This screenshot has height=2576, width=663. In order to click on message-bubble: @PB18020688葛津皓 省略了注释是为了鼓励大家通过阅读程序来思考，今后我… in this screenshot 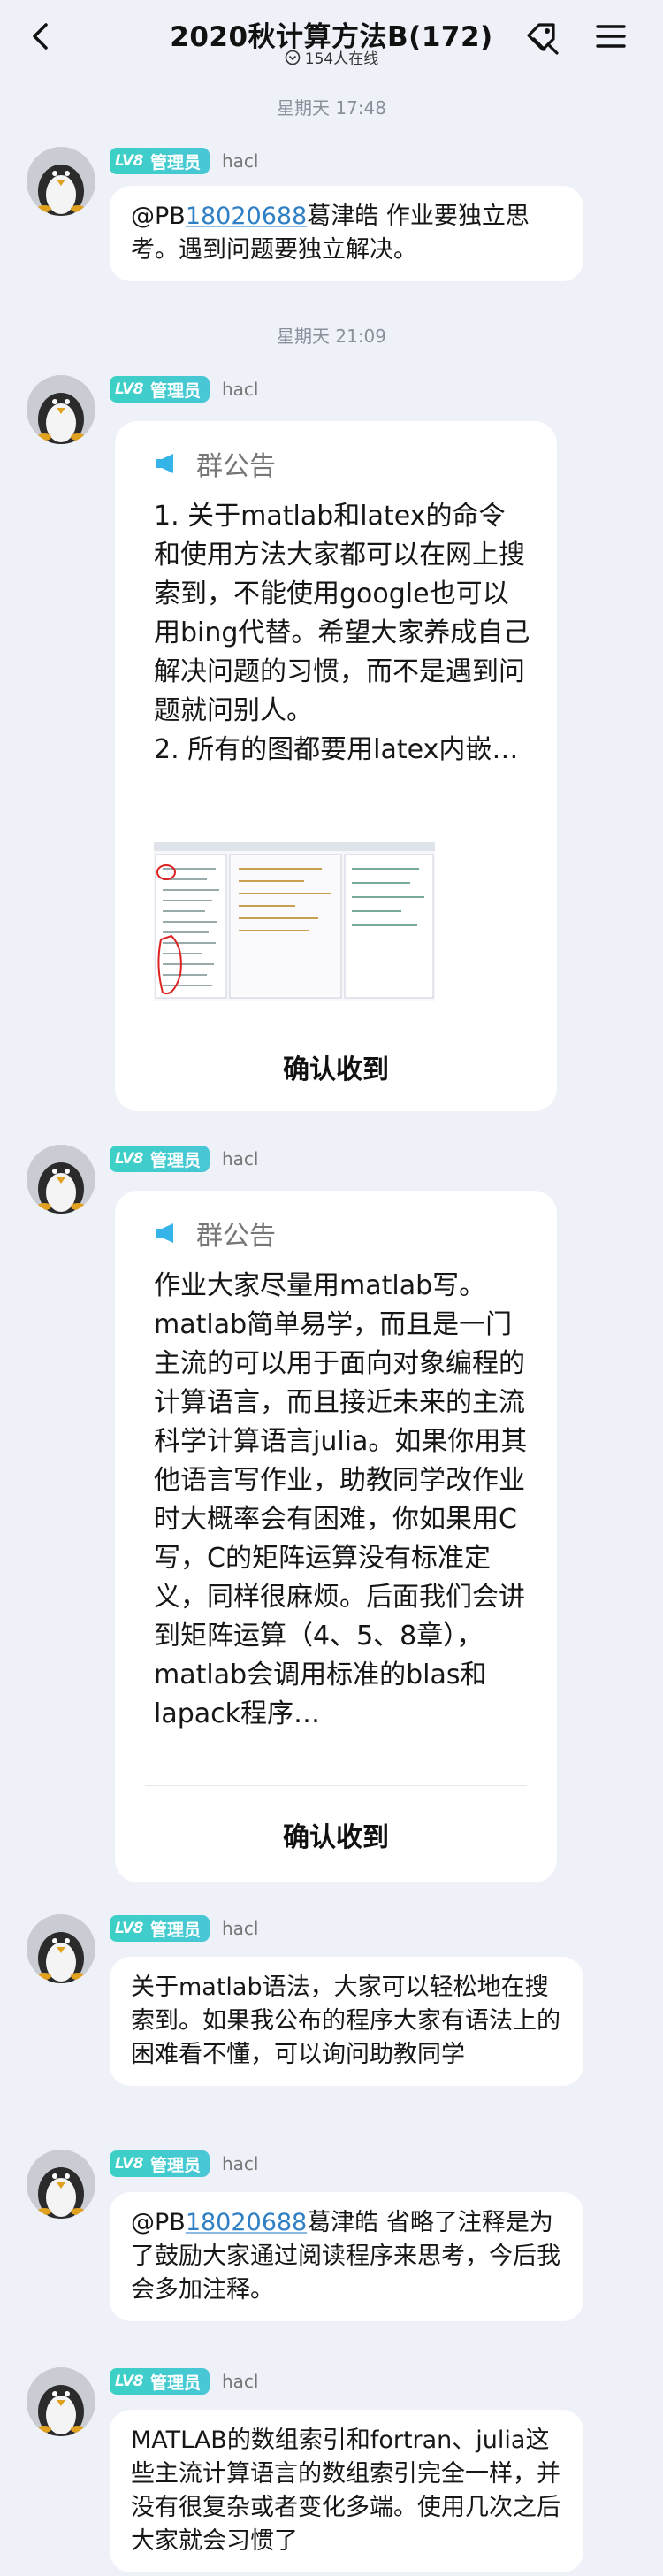, I will do `click(346, 2256)`.